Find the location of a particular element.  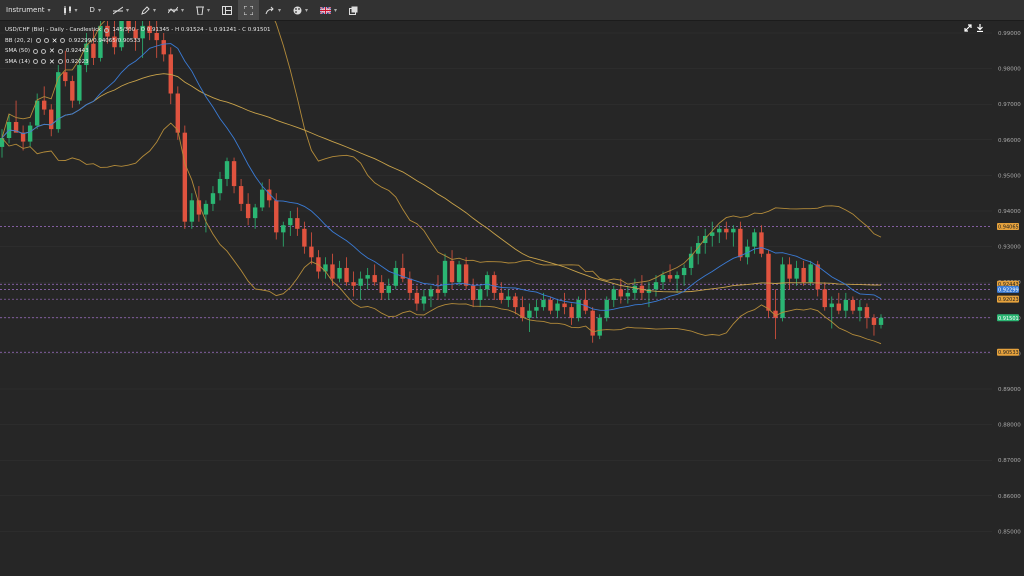

line-tool-icon is located at coordinates (117, 10).